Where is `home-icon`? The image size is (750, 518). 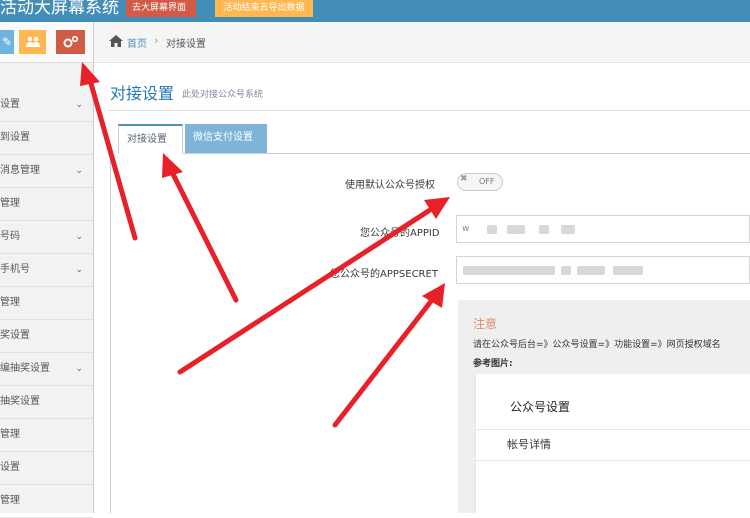 home-icon is located at coordinates (116, 41).